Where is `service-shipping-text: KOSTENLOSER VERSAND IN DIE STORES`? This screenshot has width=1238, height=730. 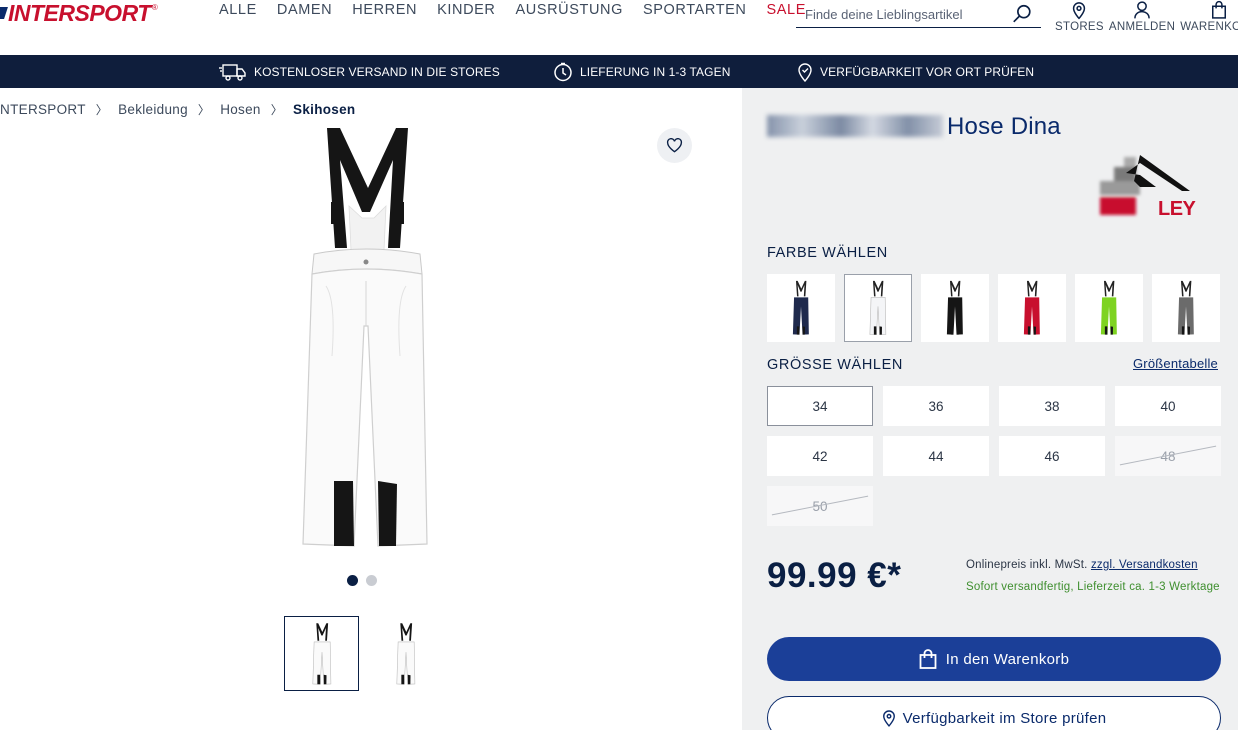 service-shipping-text: KOSTENLOSER VERSAND IN DIE STORES is located at coordinates (377, 71).